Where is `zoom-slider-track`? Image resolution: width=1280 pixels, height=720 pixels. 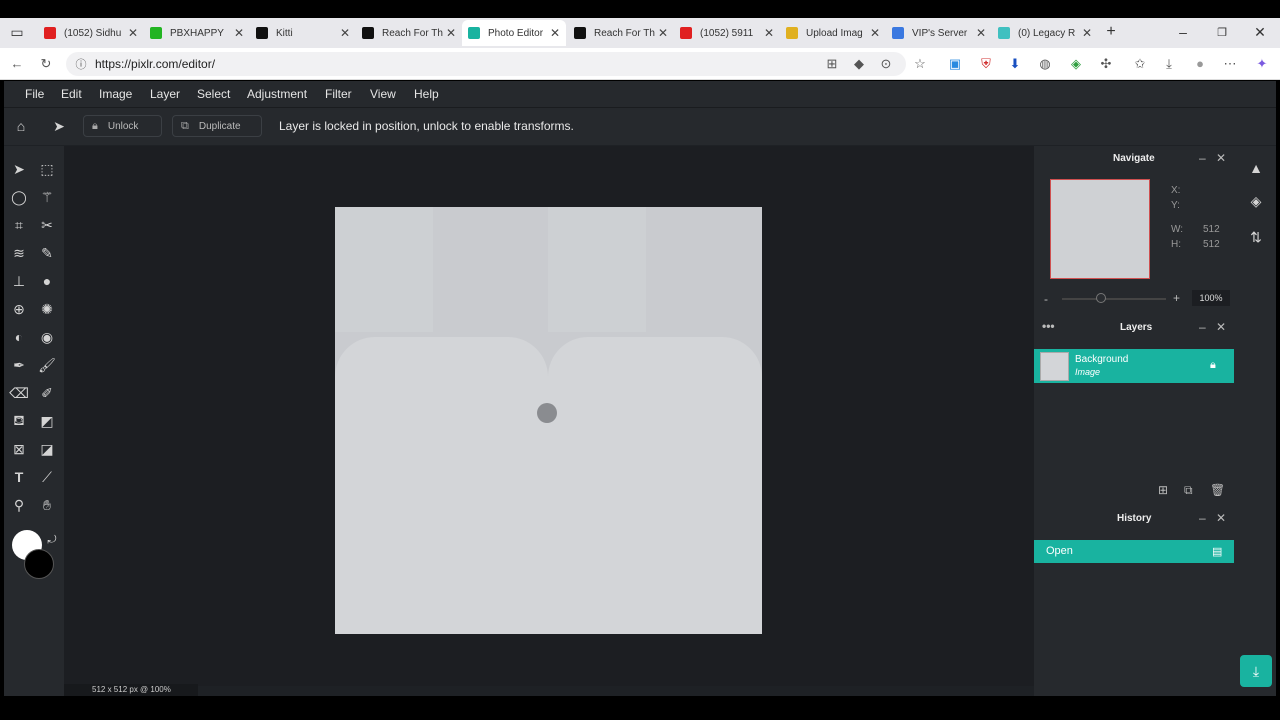 zoom-slider-track is located at coordinates (1114, 299).